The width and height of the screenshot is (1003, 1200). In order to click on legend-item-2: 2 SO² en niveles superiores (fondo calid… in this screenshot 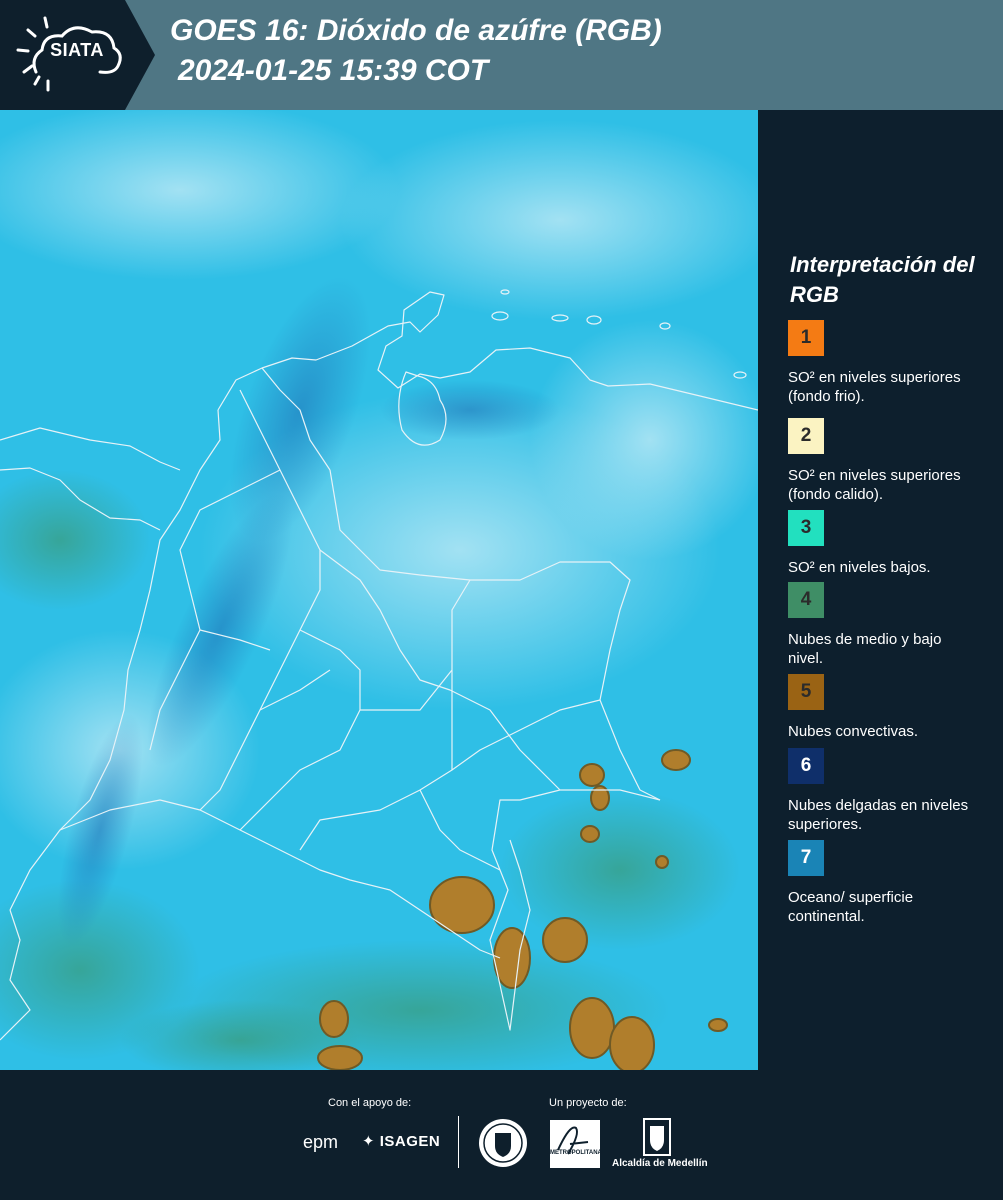, I will do `click(883, 461)`.